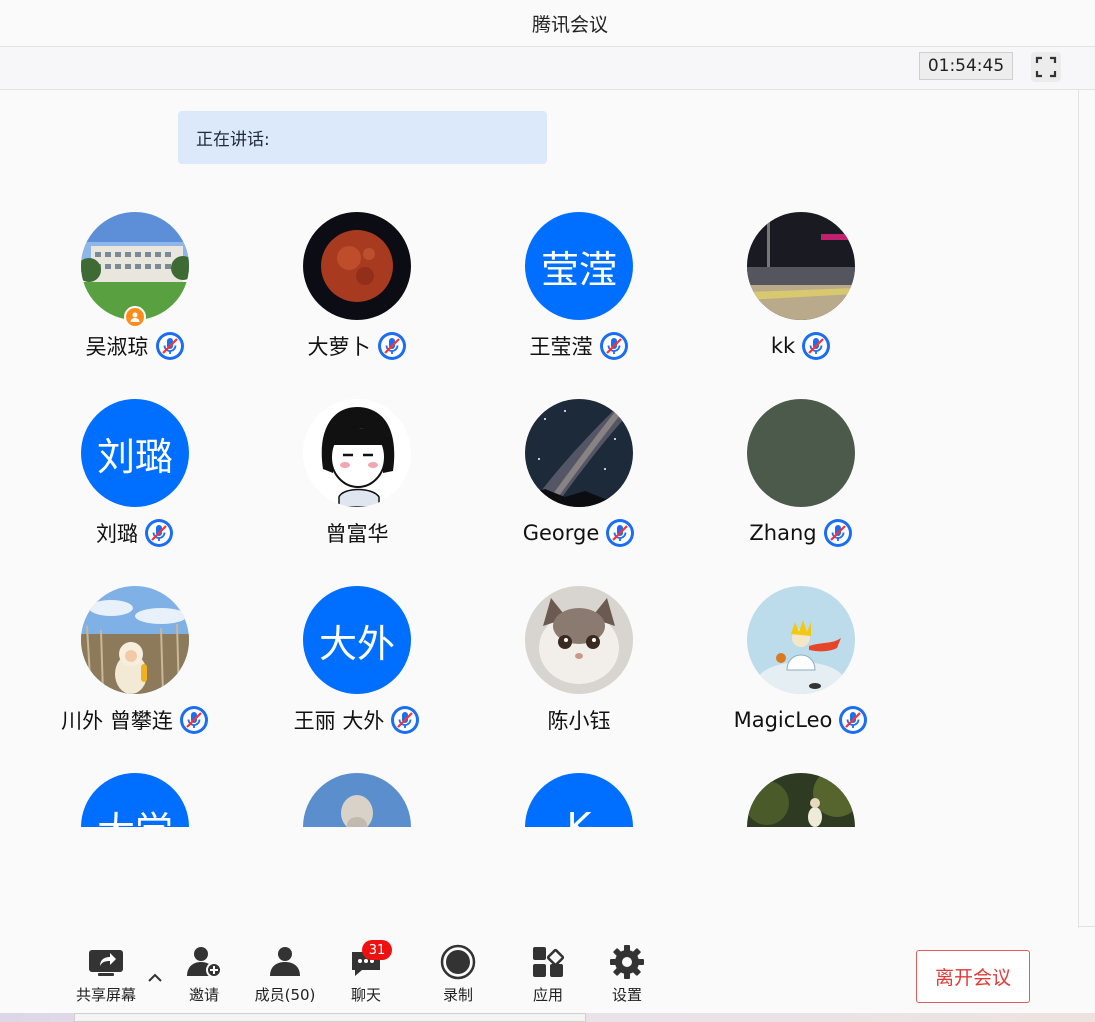 This screenshot has height=1022, width=1095. I want to click on participant-tile: 莹滢 王莹滢, so click(555, 273).